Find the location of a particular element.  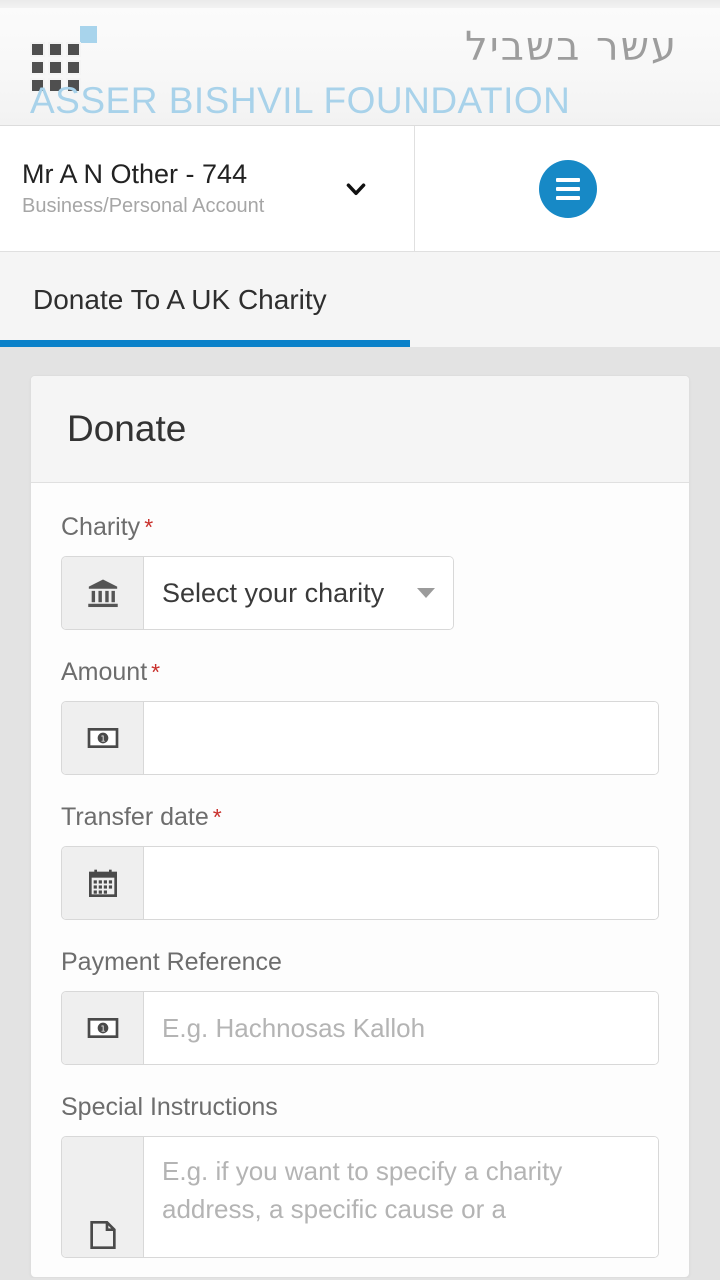

calendar-icon is located at coordinates (103, 883).